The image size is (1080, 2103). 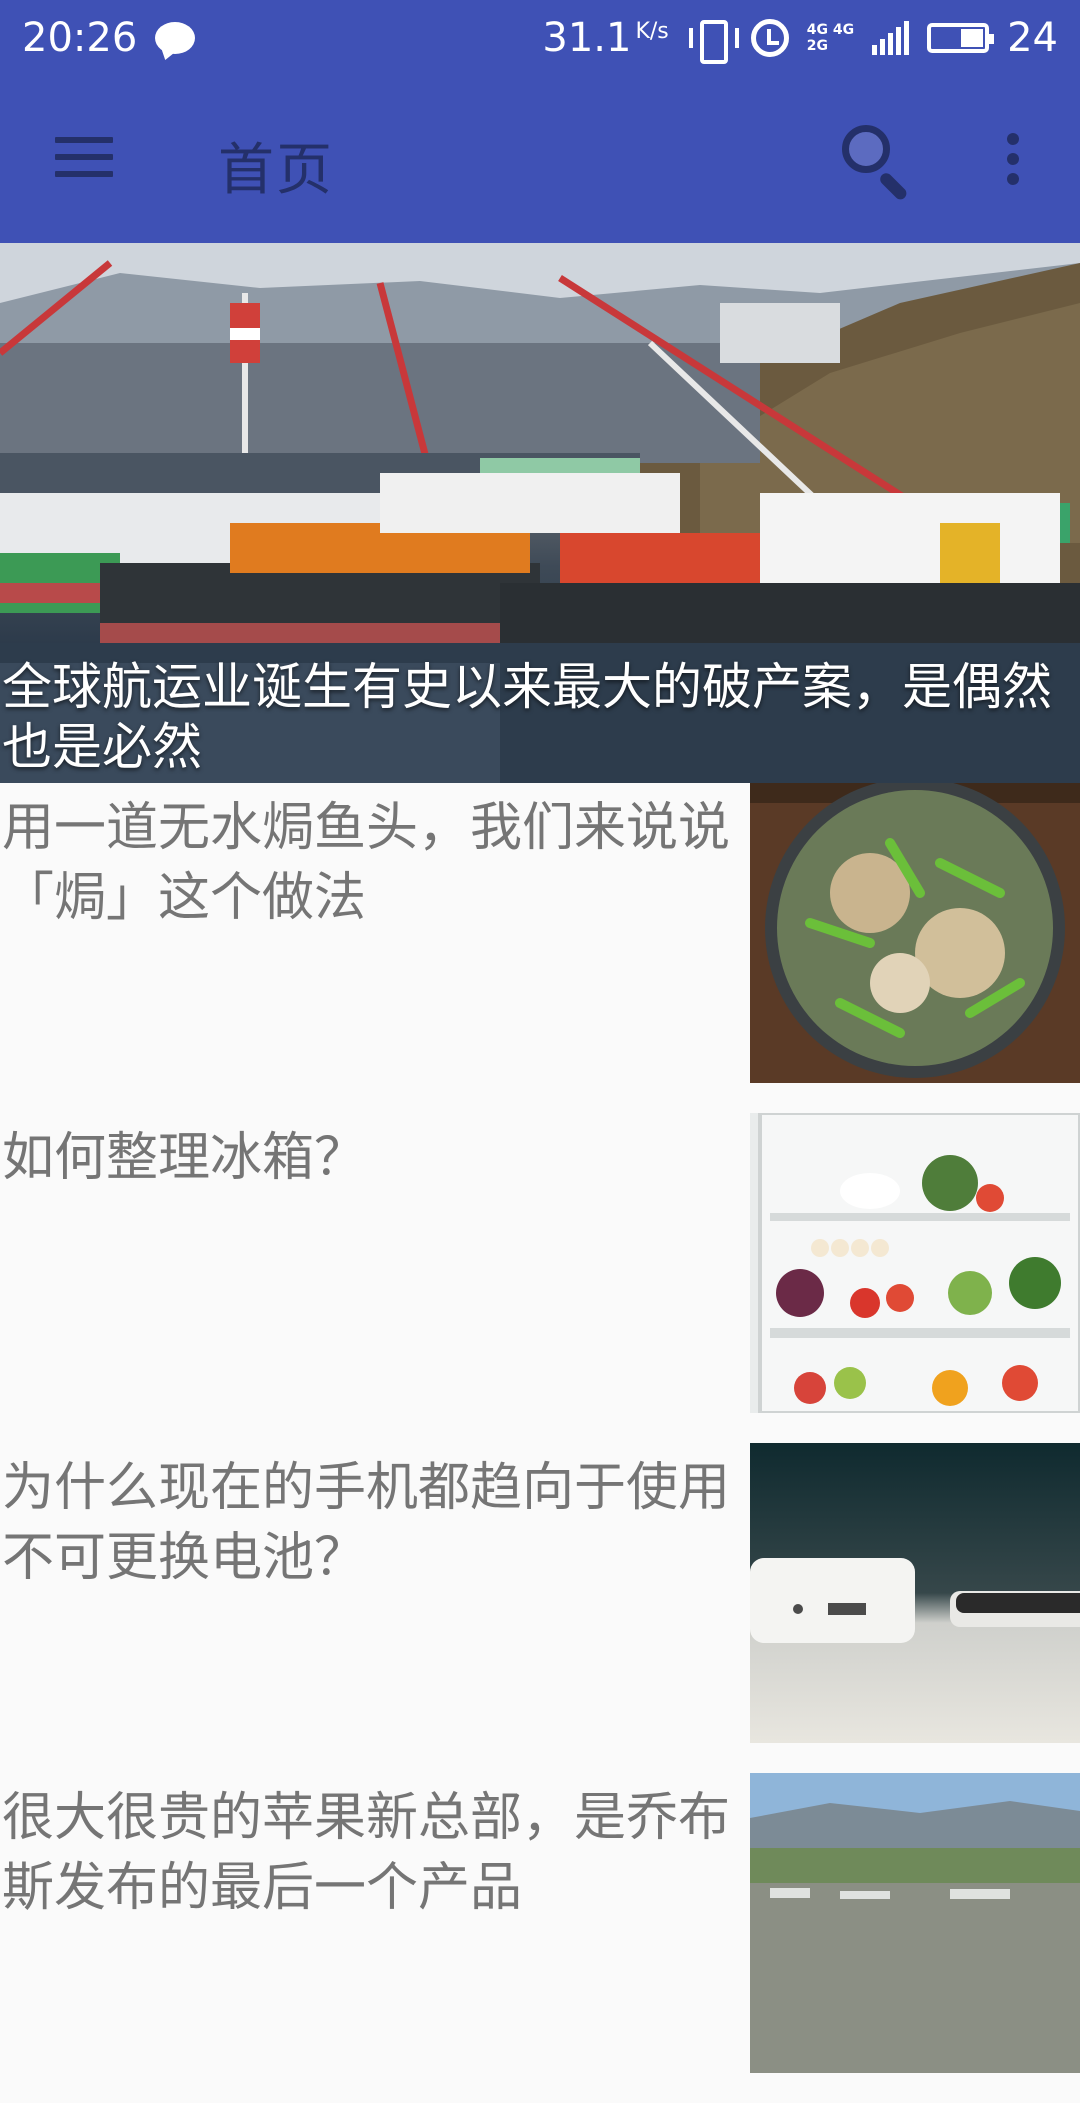 What do you see at coordinates (1032, 37) in the screenshot?
I see `battery-level: 24` at bounding box center [1032, 37].